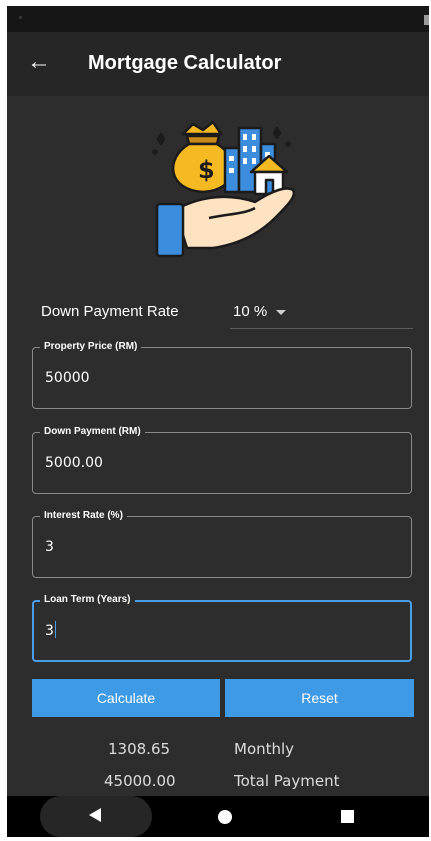 The width and height of the screenshot is (431, 841). What do you see at coordinates (20, 17) in the screenshot?
I see `status-dot` at bounding box center [20, 17].